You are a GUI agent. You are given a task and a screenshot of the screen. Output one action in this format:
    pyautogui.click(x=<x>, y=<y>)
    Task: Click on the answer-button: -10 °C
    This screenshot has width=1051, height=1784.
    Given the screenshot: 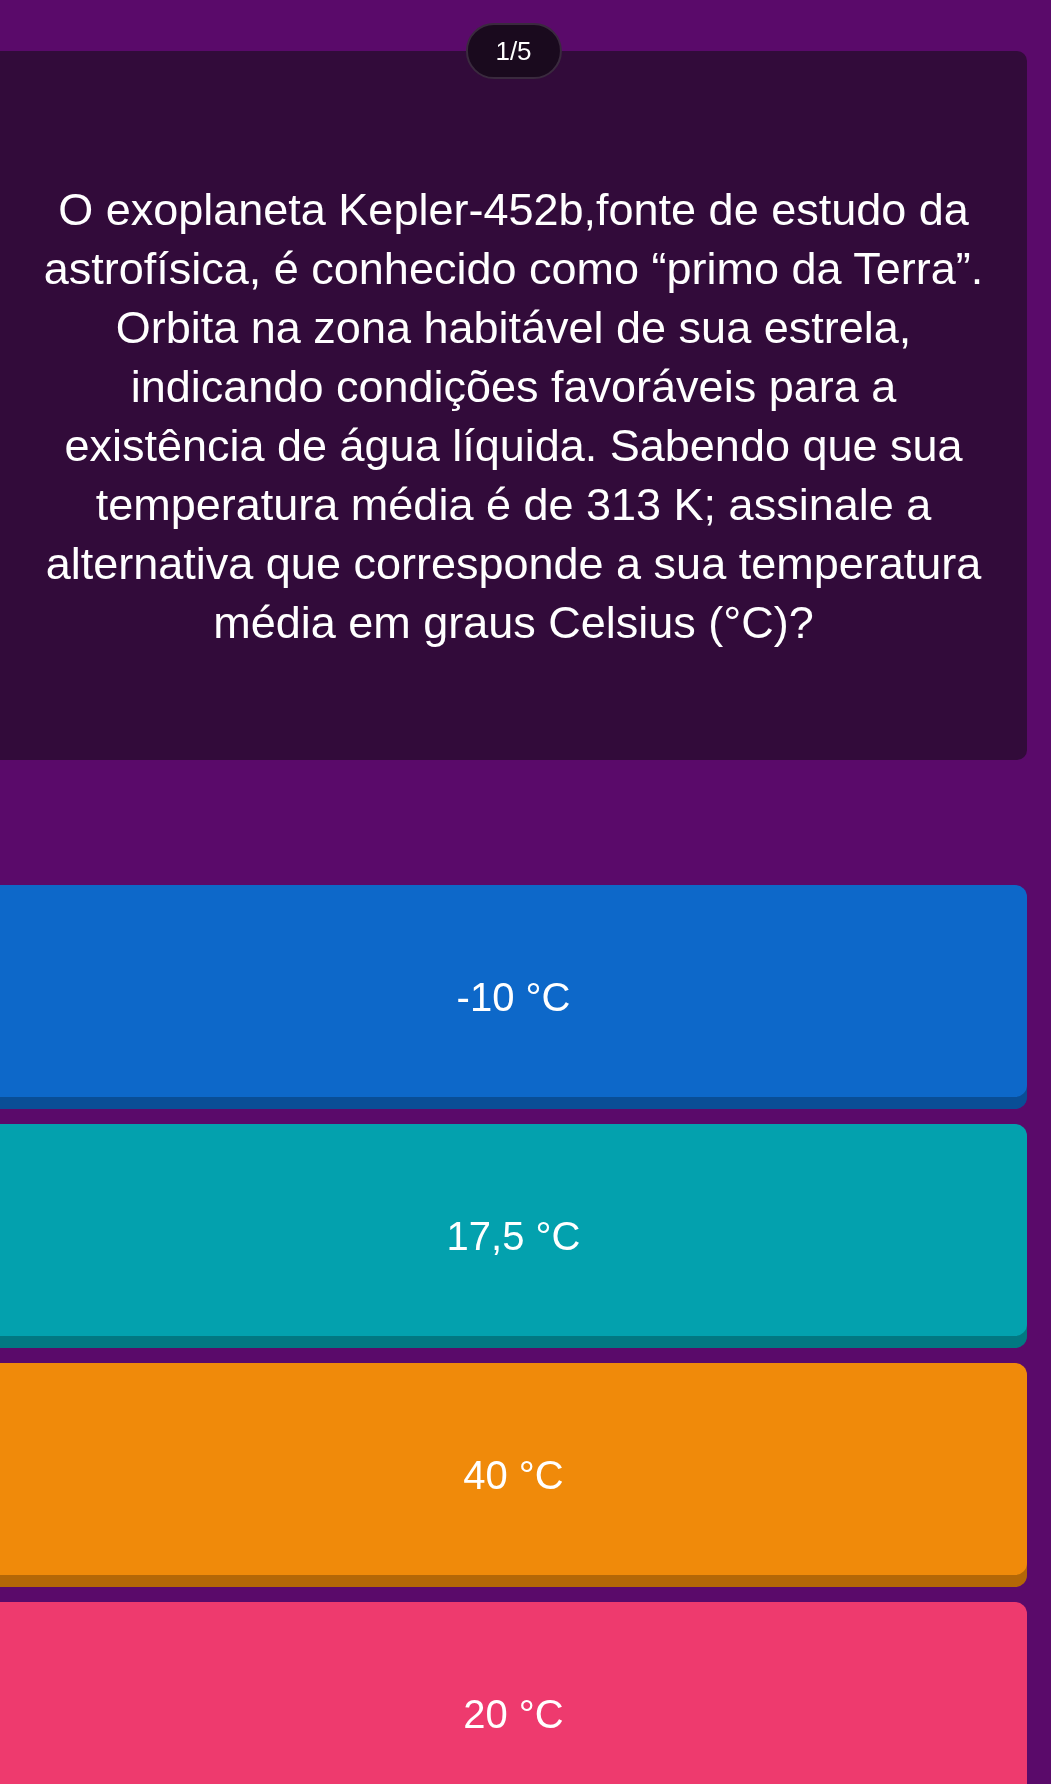 What is the action you would take?
    pyautogui.click(x=513, y=997)
    